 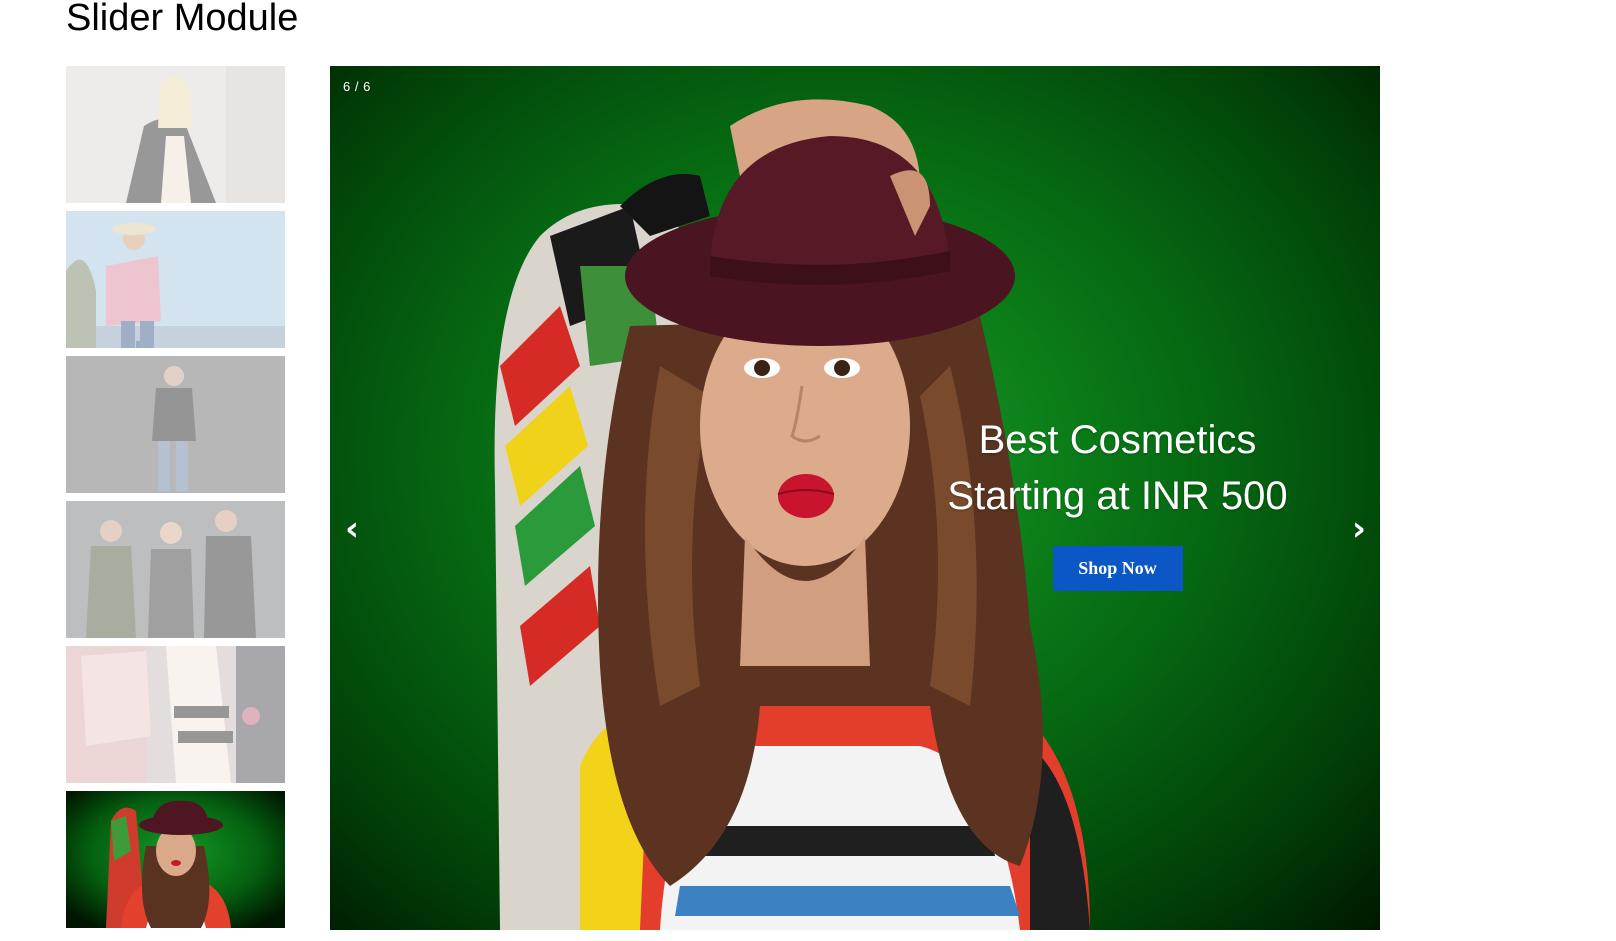 What do you see at coordinates (352, 529) in the screenshot?
I see `prev-arrow-icon: ‹` at bounding box center [352, 529].